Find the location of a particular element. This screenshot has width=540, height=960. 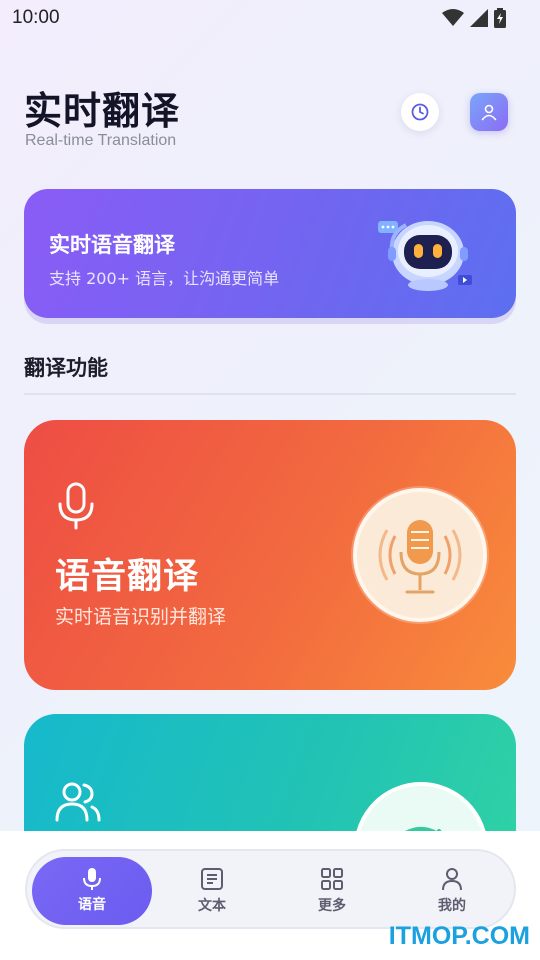

page-title: 实时翻译 is located at coordinates (102, 111).